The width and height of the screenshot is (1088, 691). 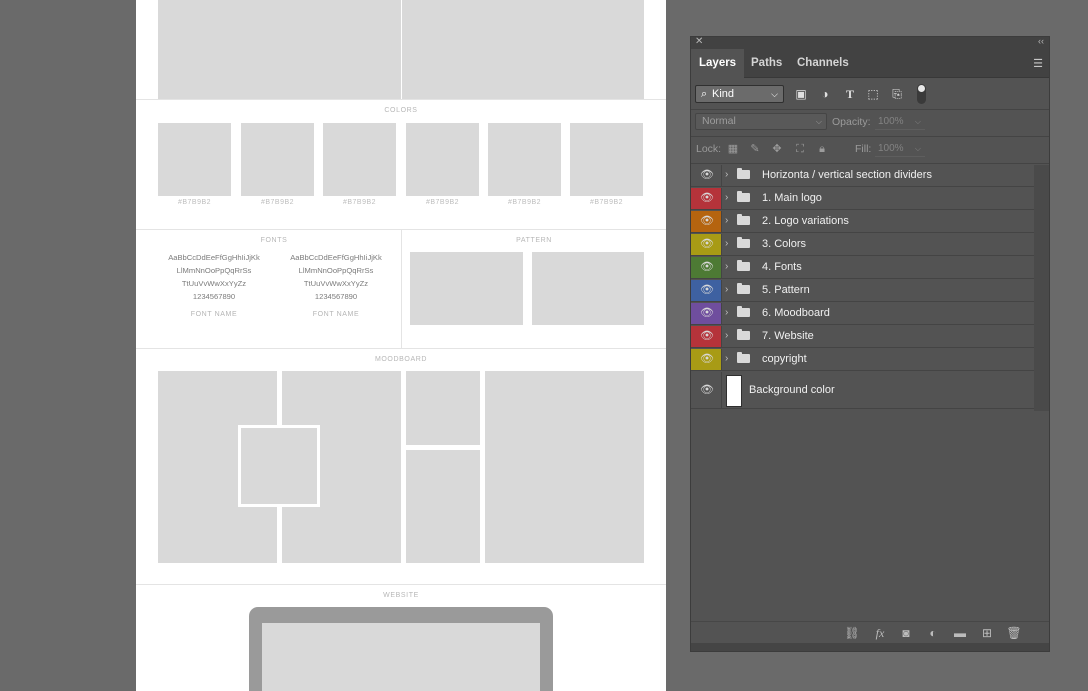 What do you see at coordinates (792, 390) in the screenshot?
I see `layer-name: Background color` at bounding box center [792, 390].